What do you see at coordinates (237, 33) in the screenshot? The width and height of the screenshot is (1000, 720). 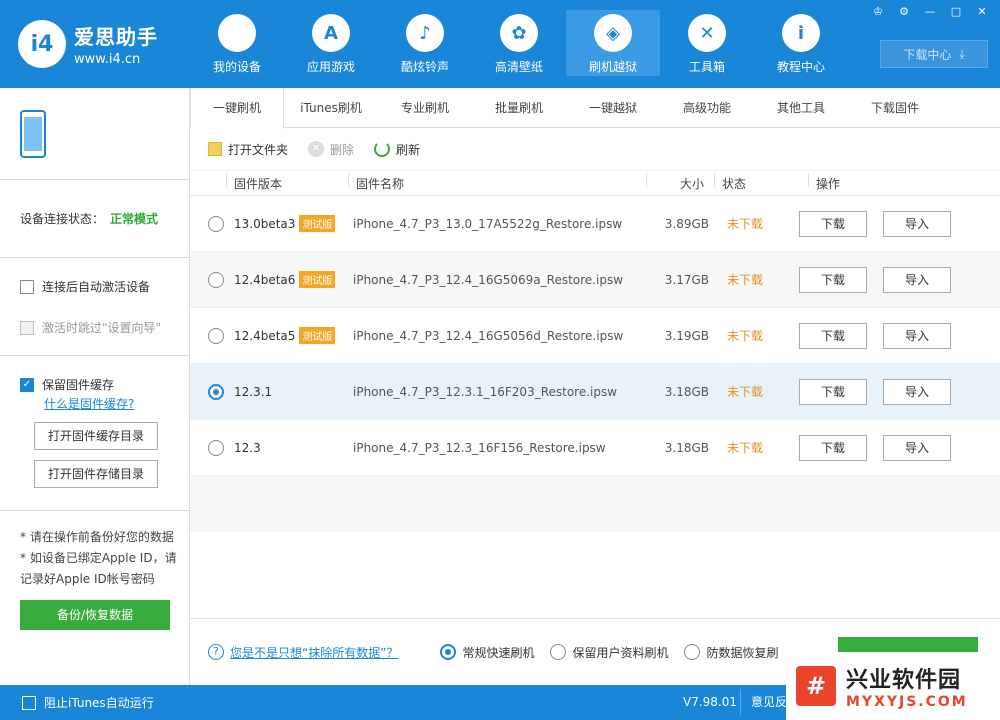 I see `apple-icon` at bounding box center [237, 33].